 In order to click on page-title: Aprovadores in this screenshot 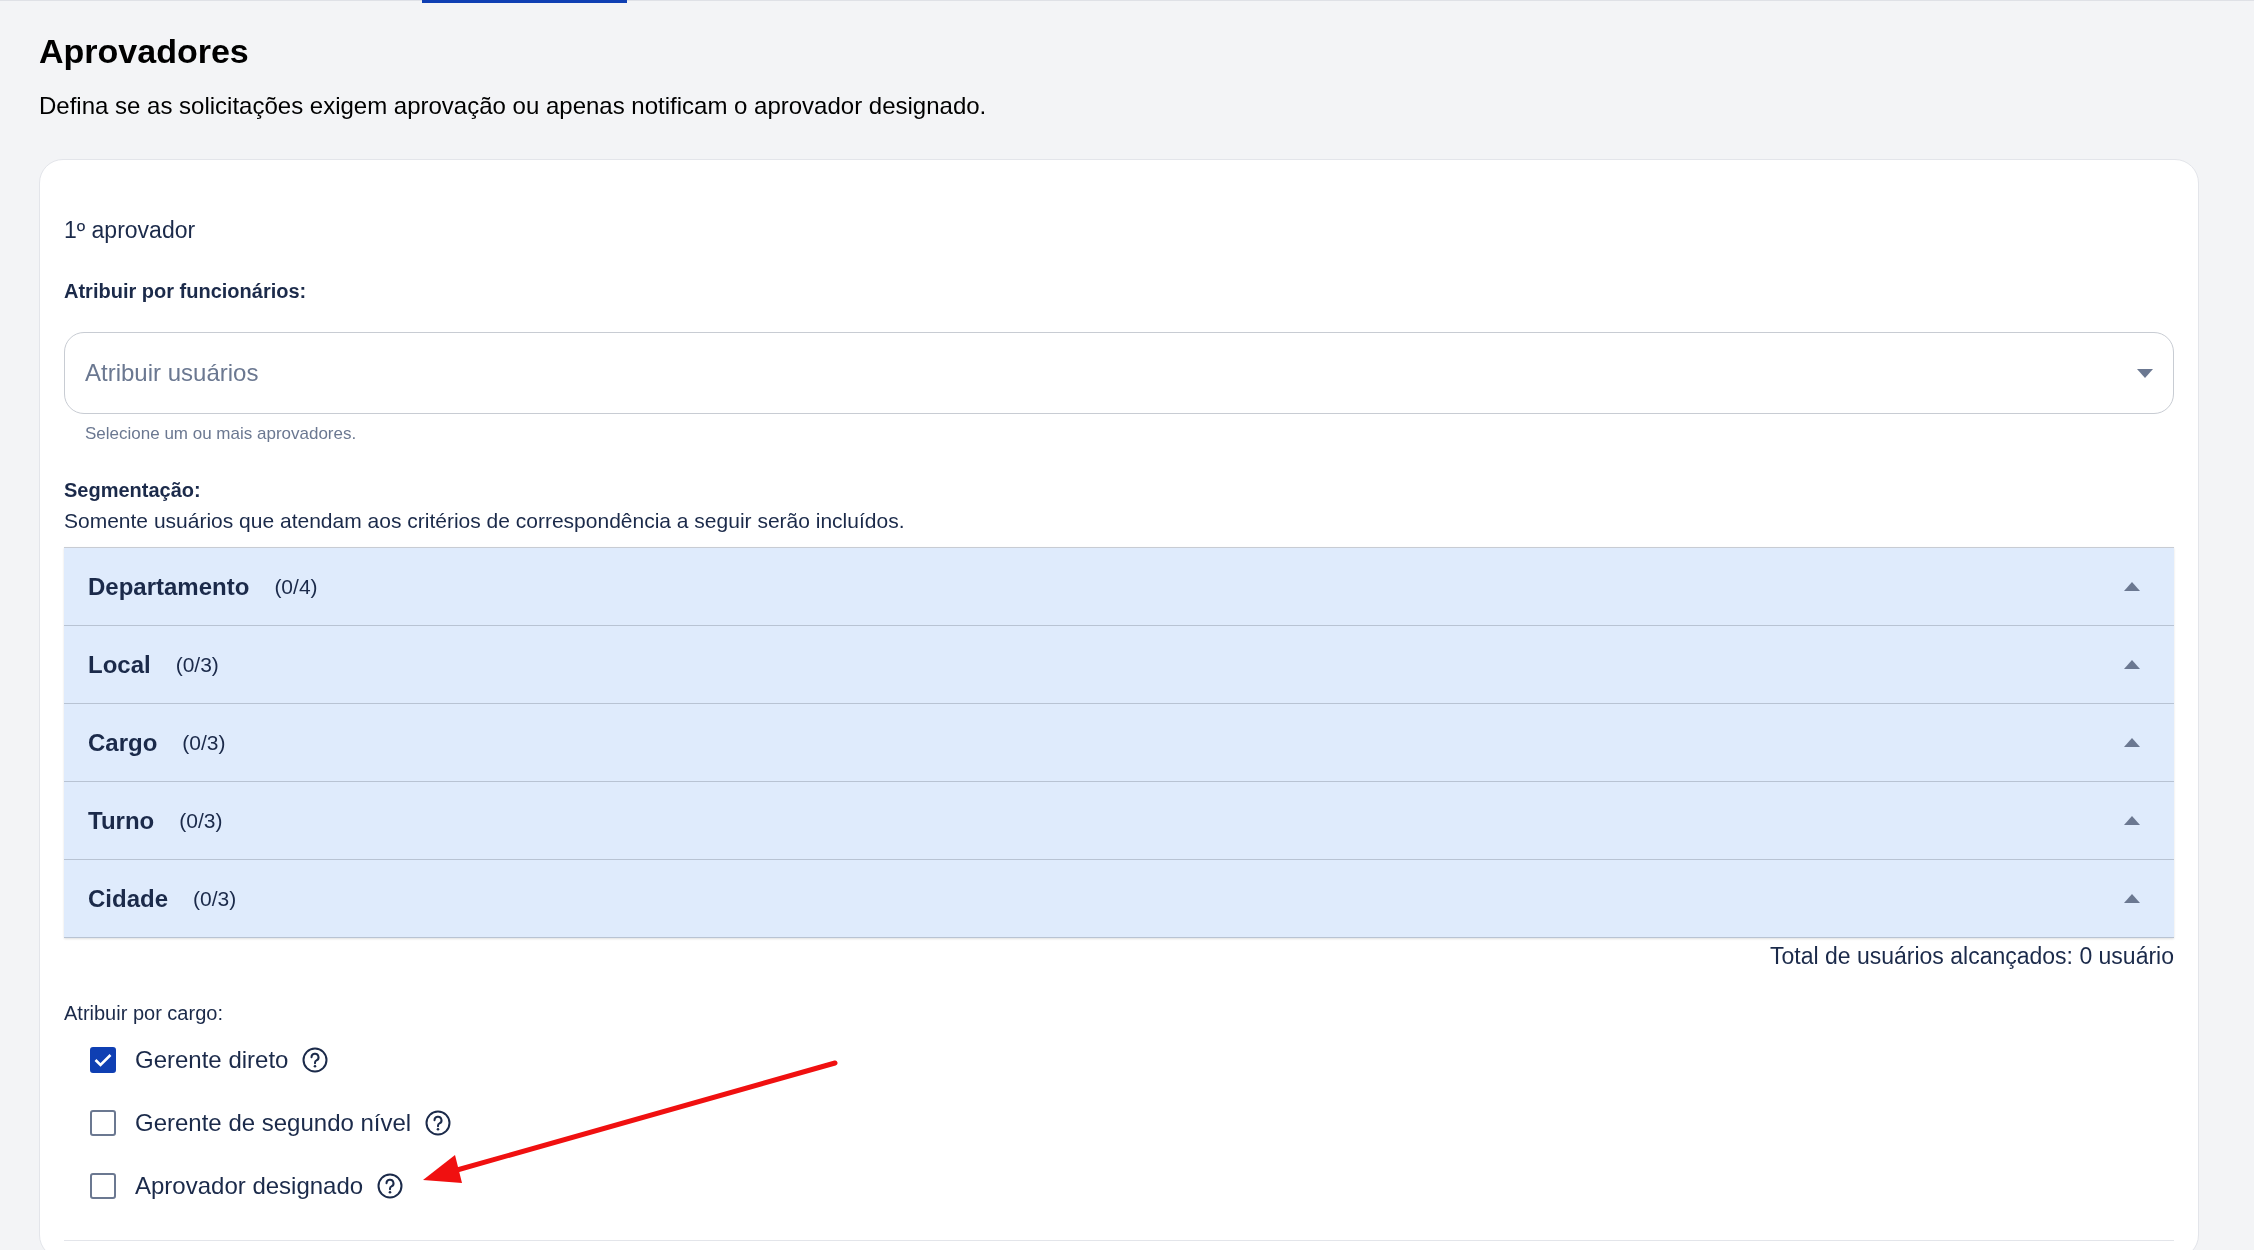, I will do `click(144, 51)`.